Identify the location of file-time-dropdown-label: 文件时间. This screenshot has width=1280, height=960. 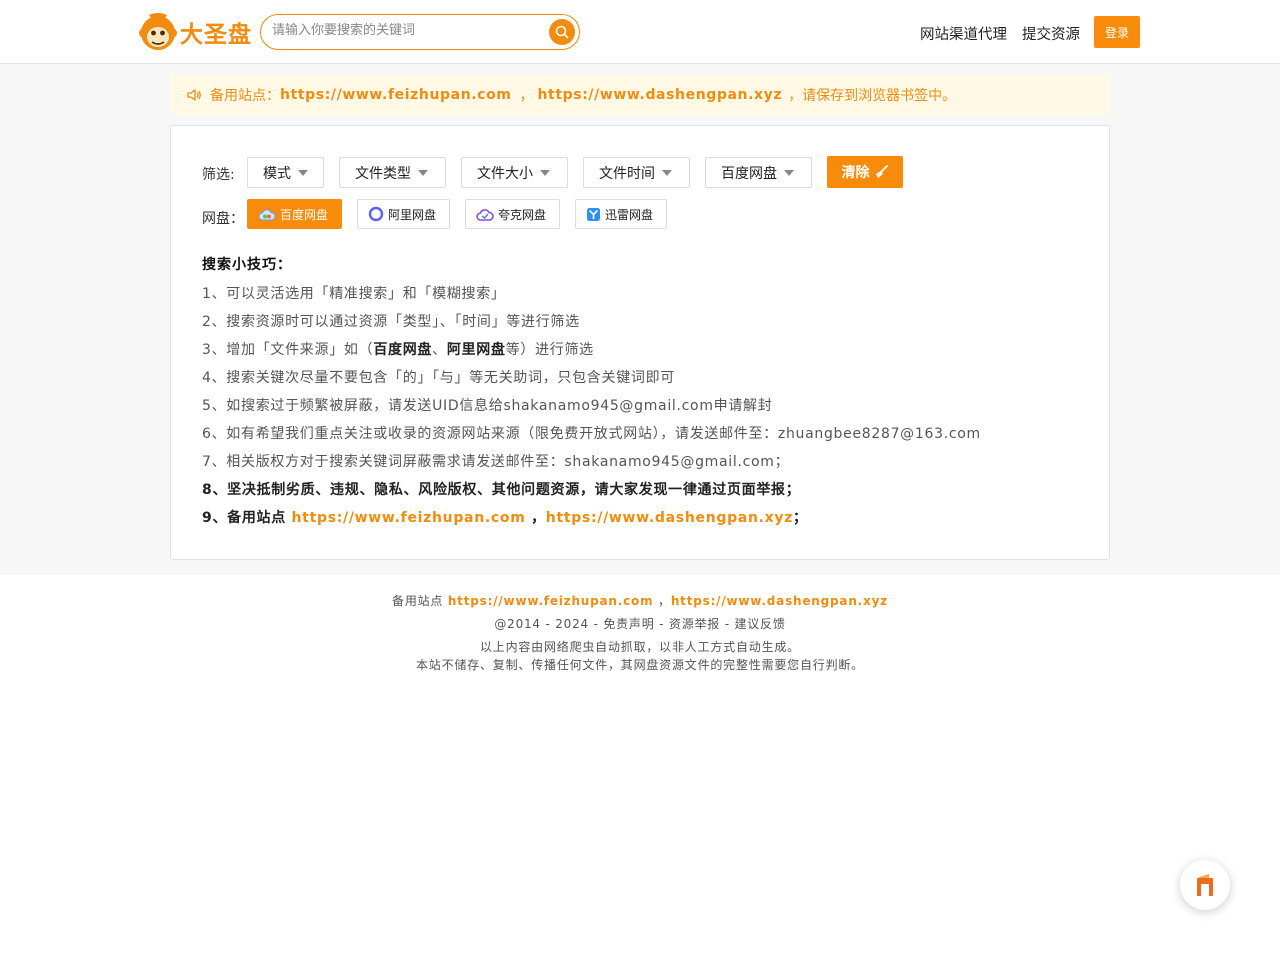
(627, 173).